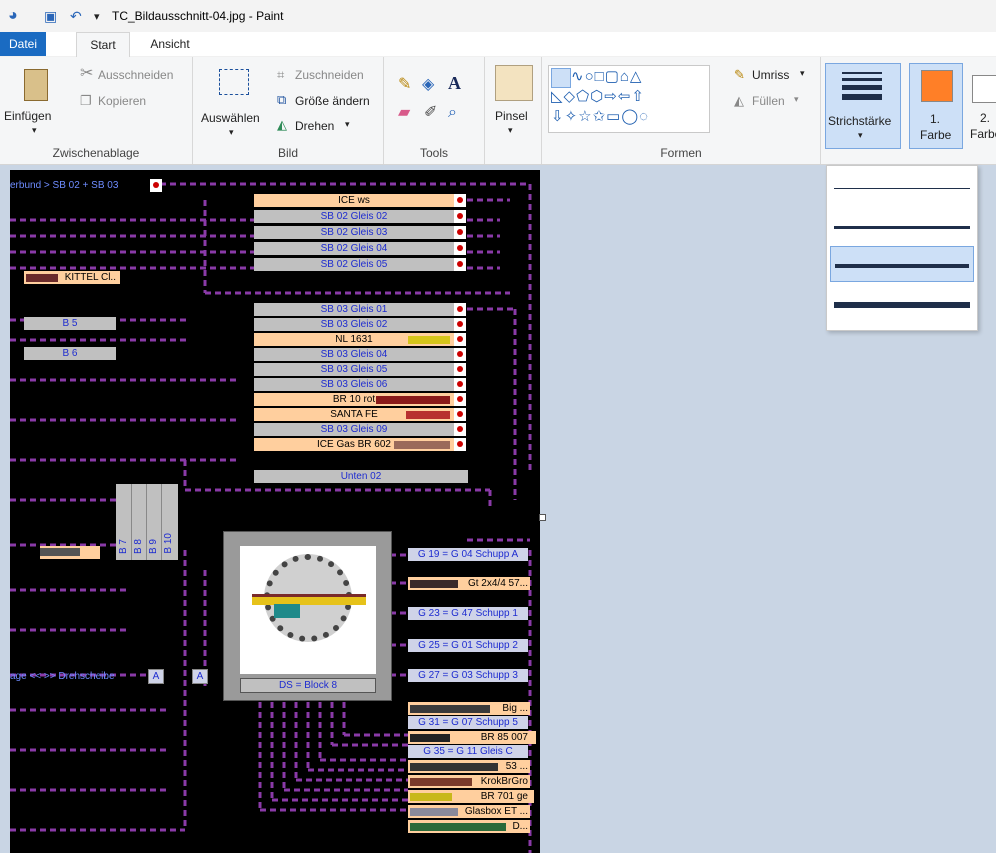 The height and width of the screenshot is (853, 996). I want to click on block-b8: B 8, so click(139, 522).